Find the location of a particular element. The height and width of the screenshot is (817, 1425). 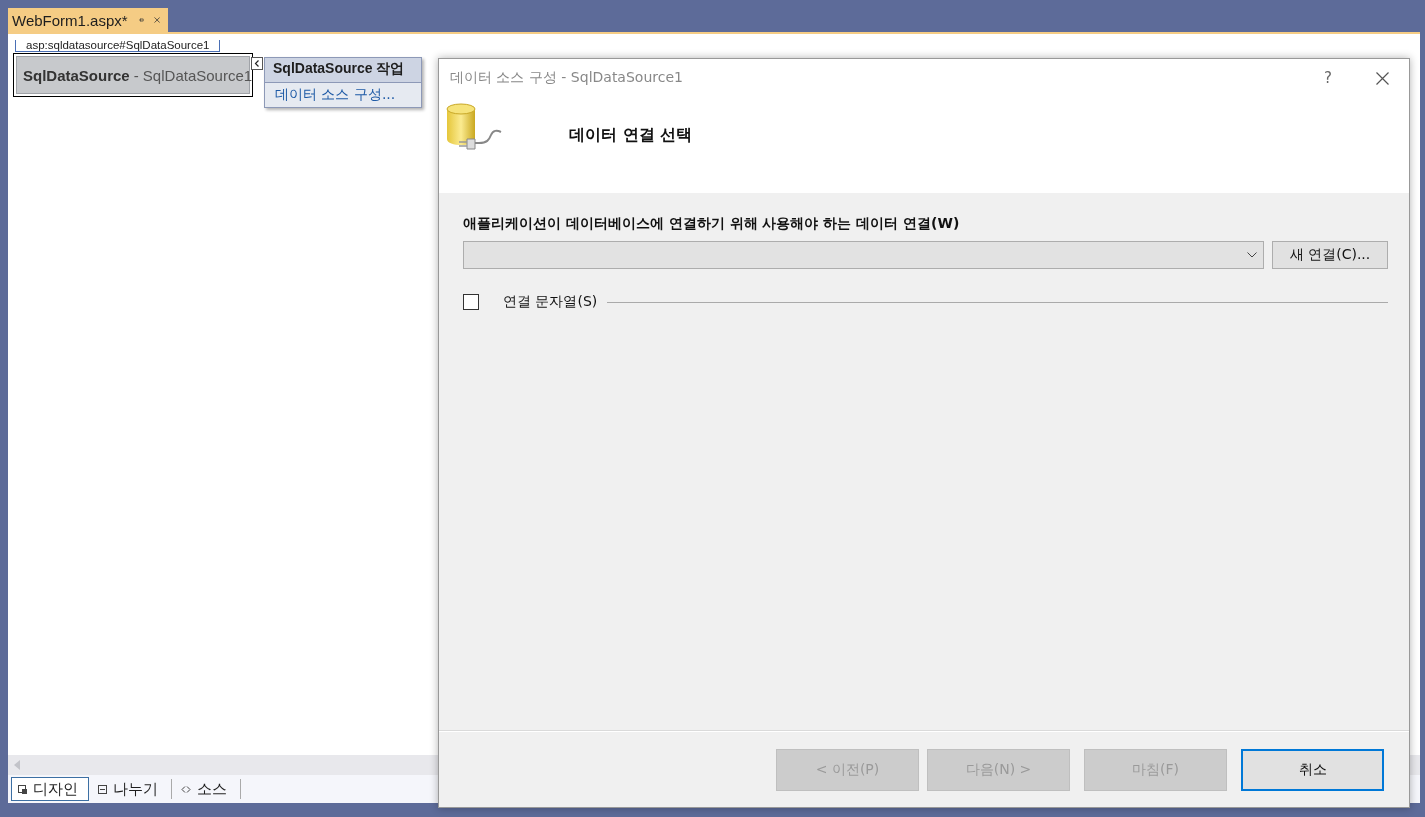

sqldatasource-control: SqlDataSource - SqlDataSource1 is located at coordinates (133, 75).